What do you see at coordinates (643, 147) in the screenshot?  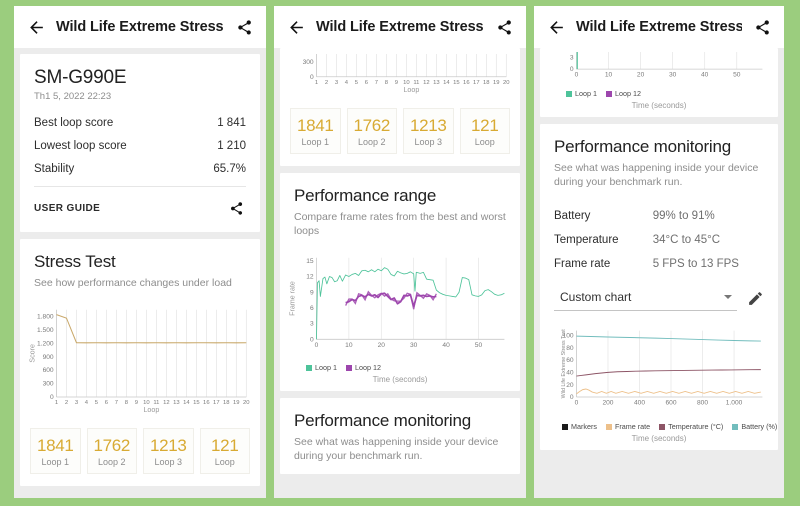 I see `performance-monitoring-title: Performance monitoring` at bounding box center [643, 147].